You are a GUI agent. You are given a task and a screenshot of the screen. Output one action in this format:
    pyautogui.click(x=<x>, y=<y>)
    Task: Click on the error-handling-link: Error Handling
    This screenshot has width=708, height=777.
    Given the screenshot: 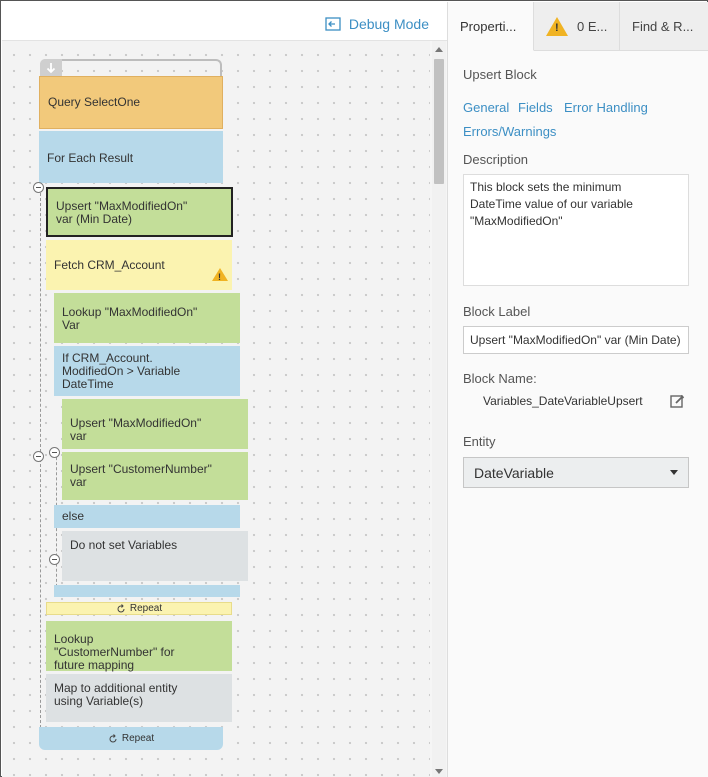 What is the action you would take?
    pyautogui.click(x=606, y=107)
    